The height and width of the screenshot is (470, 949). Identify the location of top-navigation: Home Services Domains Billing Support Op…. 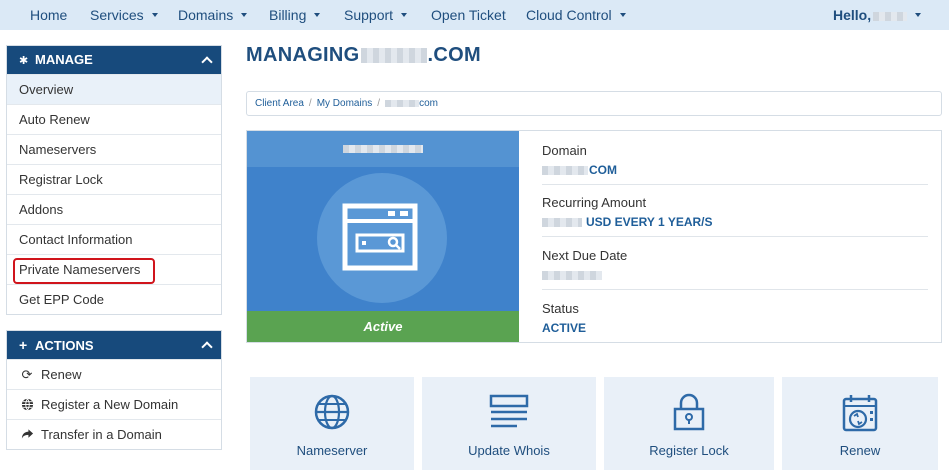
(474, 15).